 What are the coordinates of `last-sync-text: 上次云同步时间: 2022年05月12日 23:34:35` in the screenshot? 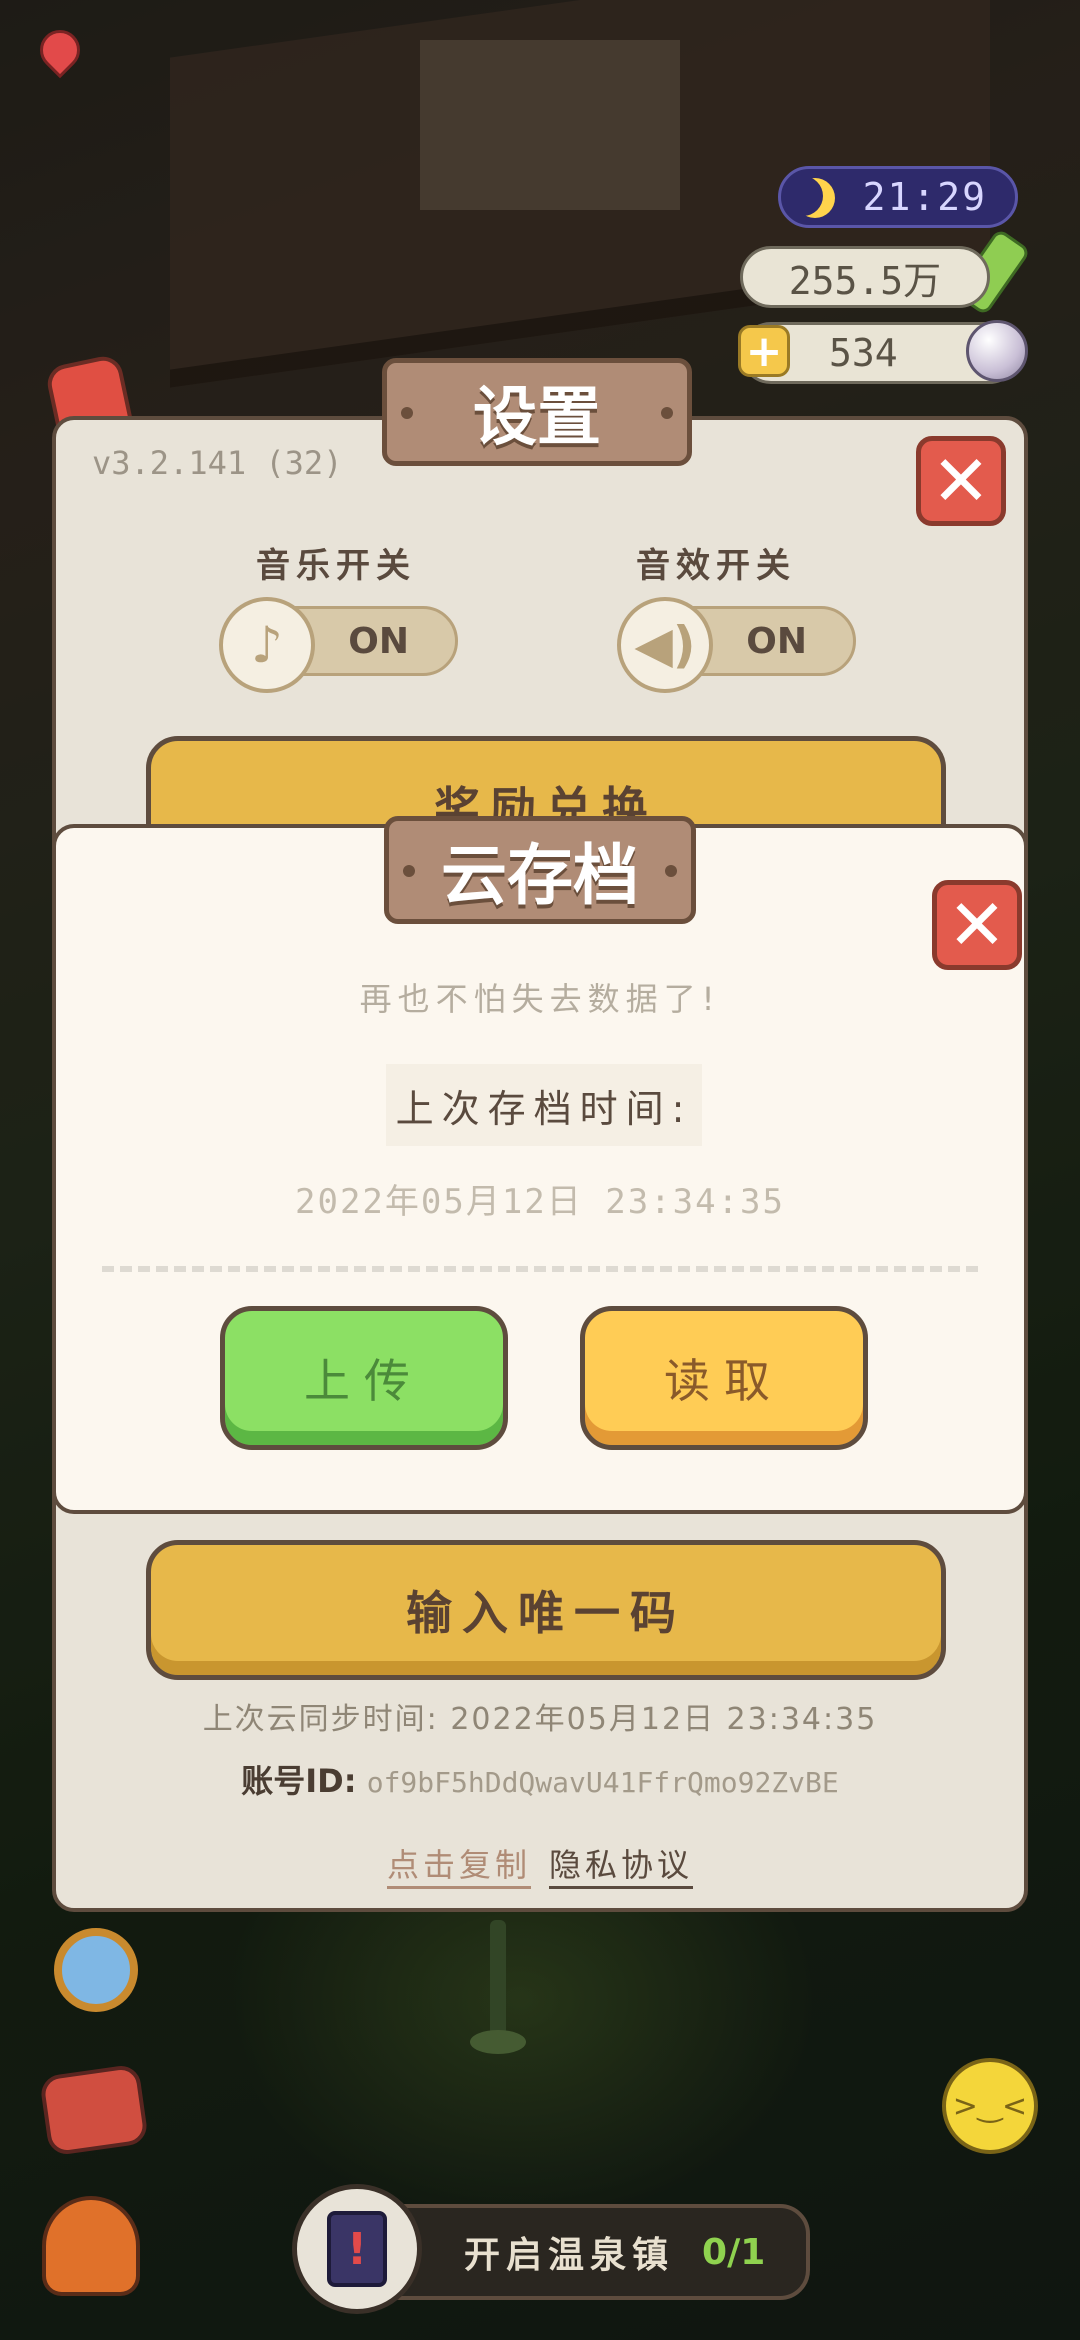 It's located at (540, 1719).